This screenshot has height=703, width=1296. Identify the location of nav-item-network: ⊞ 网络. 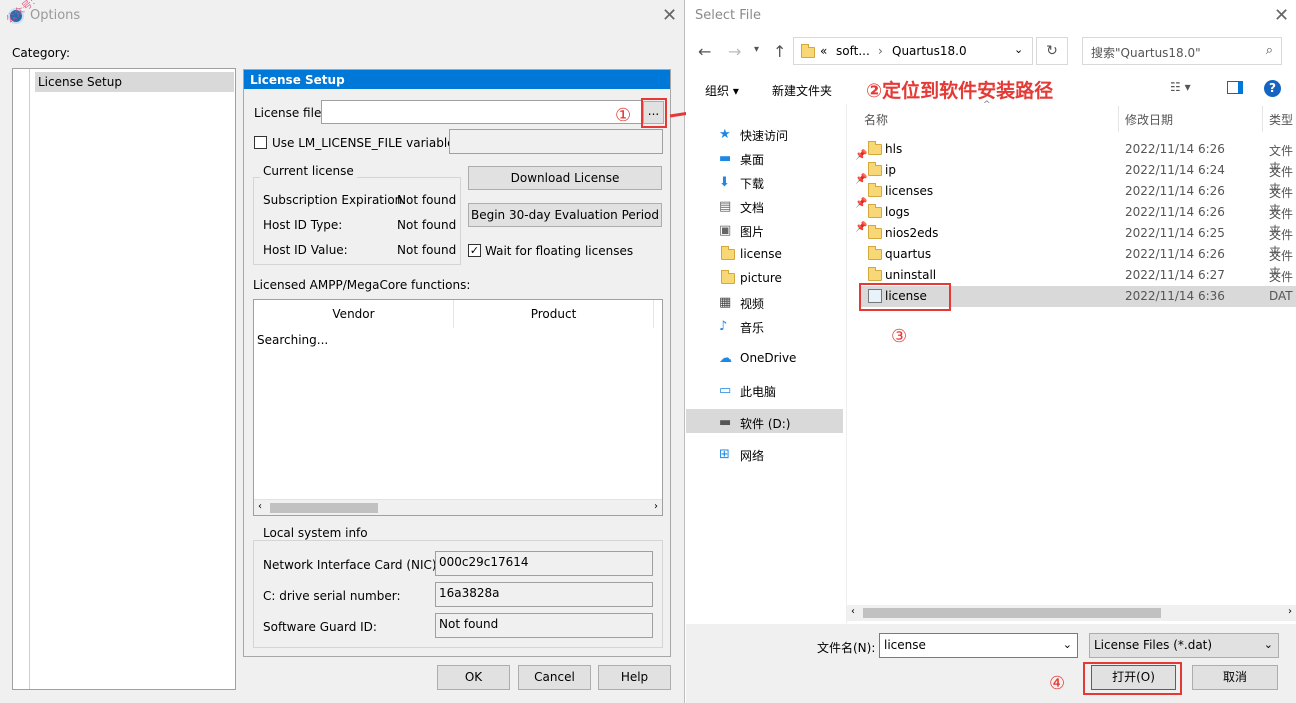
(786, 454).